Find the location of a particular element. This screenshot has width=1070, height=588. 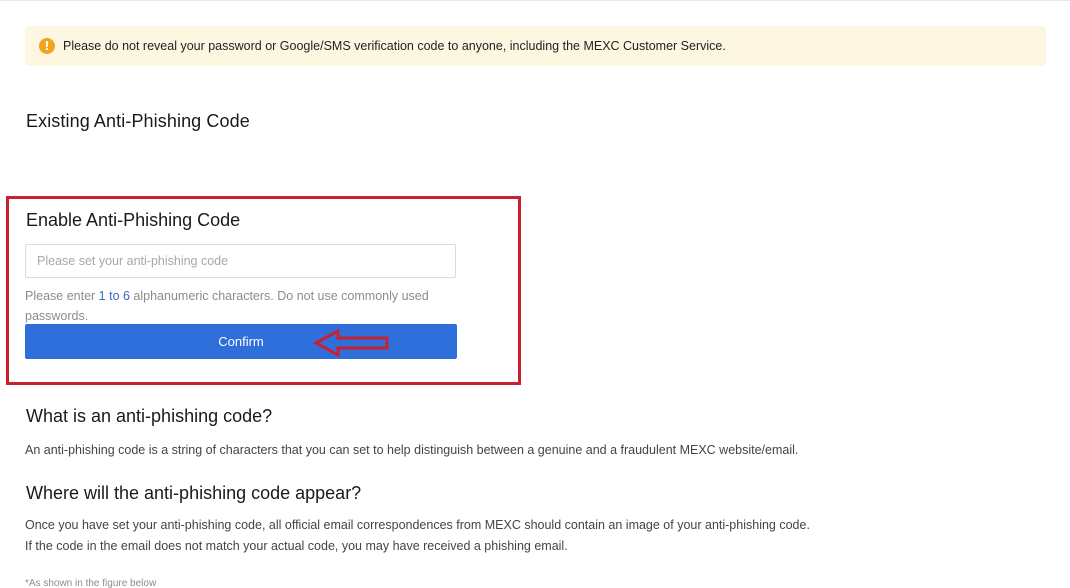

top-divider is located at coordinates (535, 0).